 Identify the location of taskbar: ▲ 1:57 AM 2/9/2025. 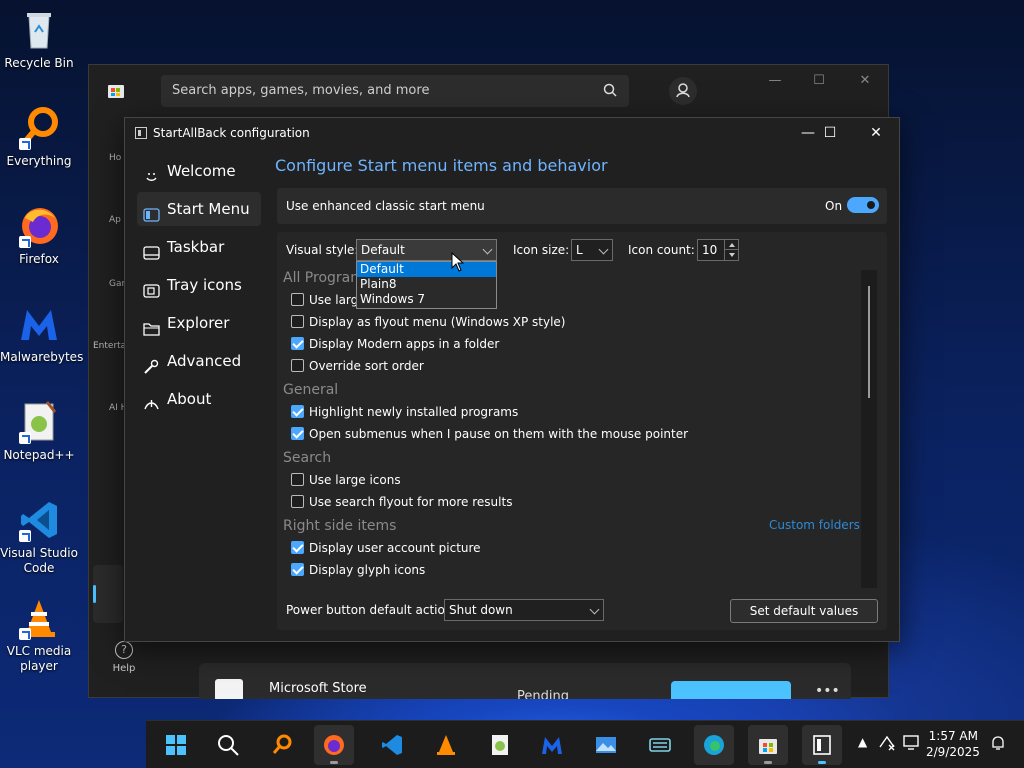
(585, 744).